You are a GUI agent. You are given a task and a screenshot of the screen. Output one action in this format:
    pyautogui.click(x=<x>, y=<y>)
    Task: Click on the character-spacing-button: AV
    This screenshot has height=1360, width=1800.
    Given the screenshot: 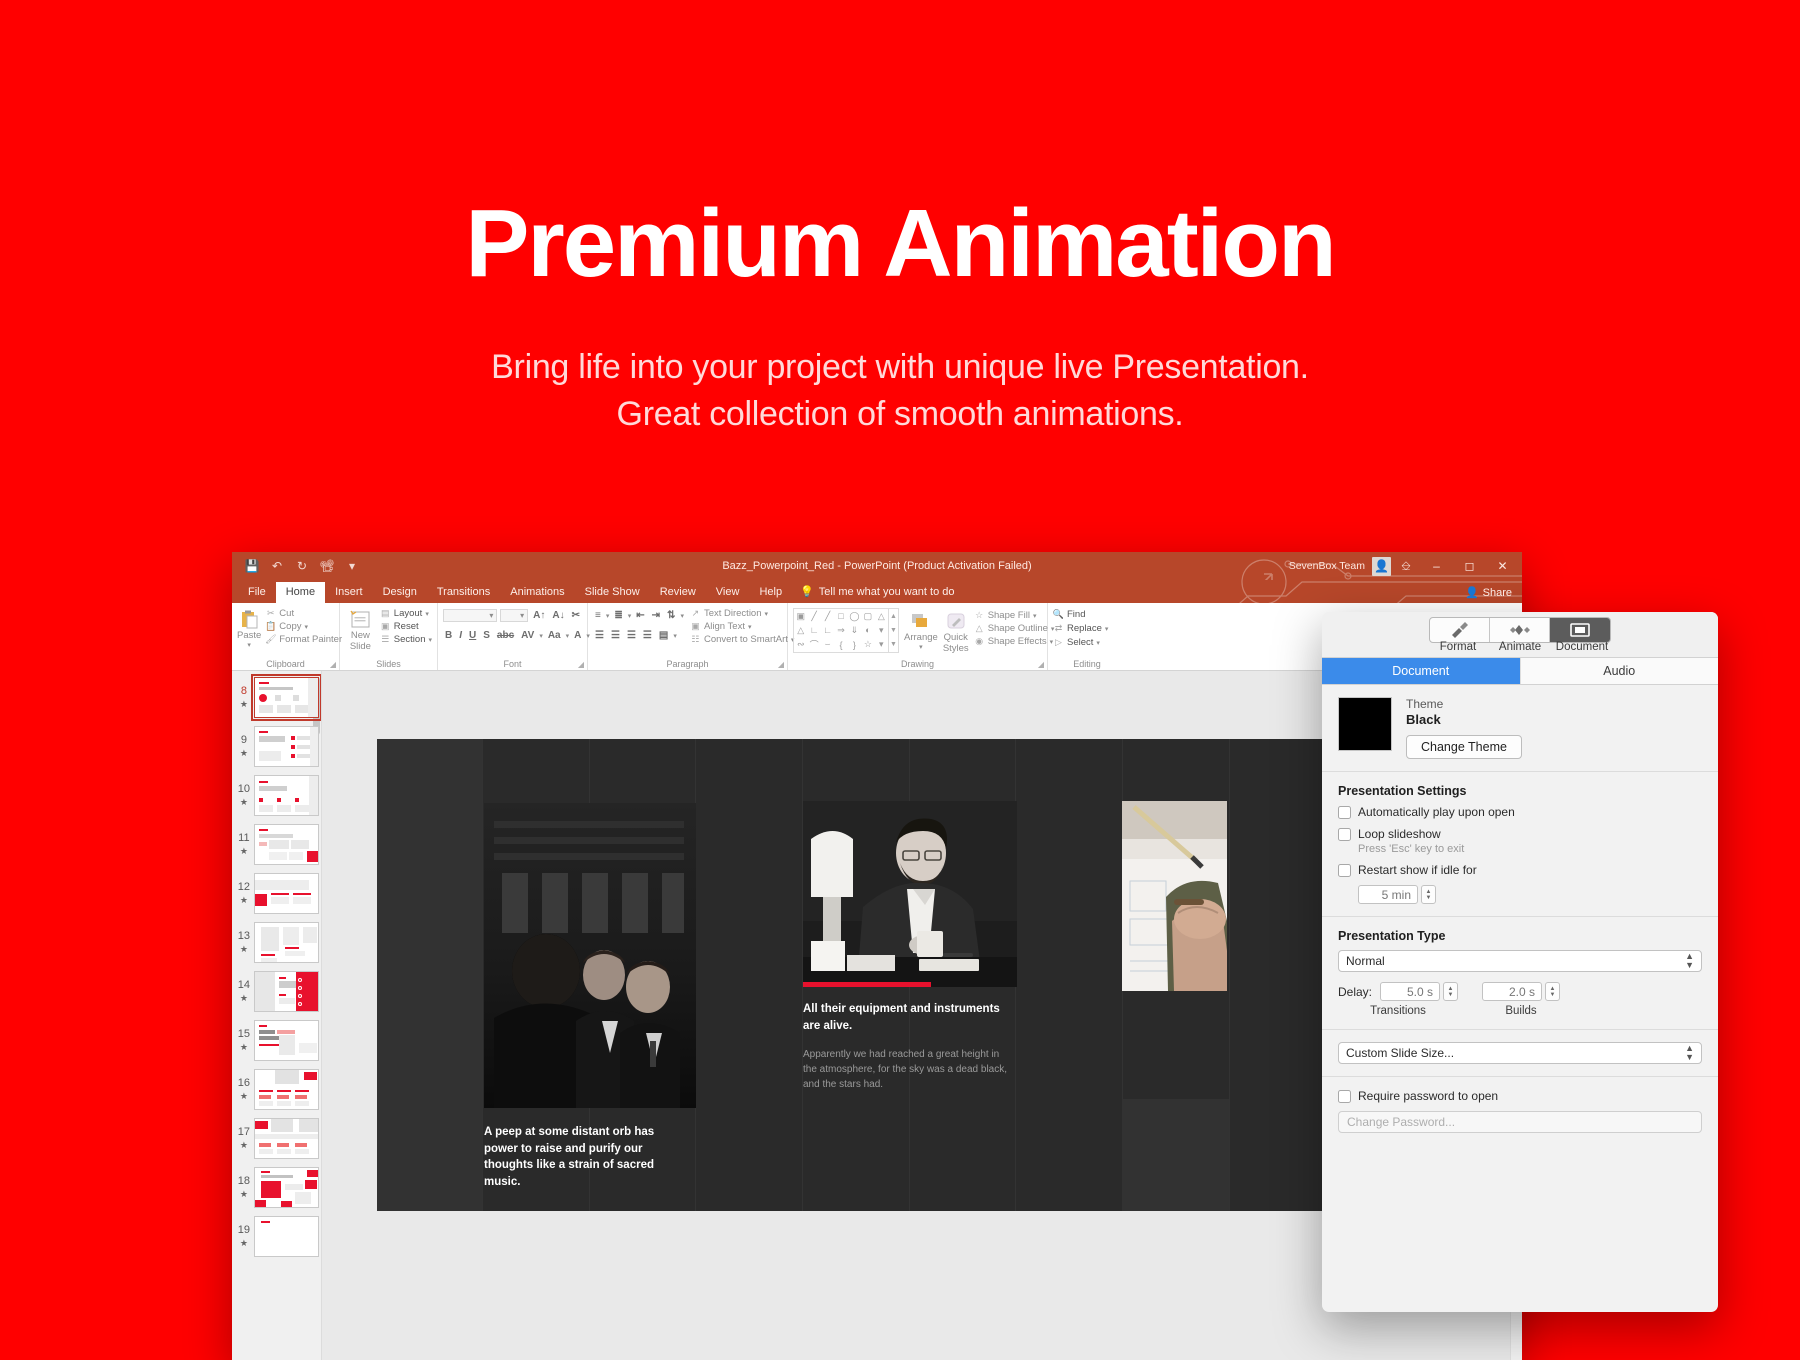 What is the action you would take?
    pyautogui.click(x=527, y=635)
    